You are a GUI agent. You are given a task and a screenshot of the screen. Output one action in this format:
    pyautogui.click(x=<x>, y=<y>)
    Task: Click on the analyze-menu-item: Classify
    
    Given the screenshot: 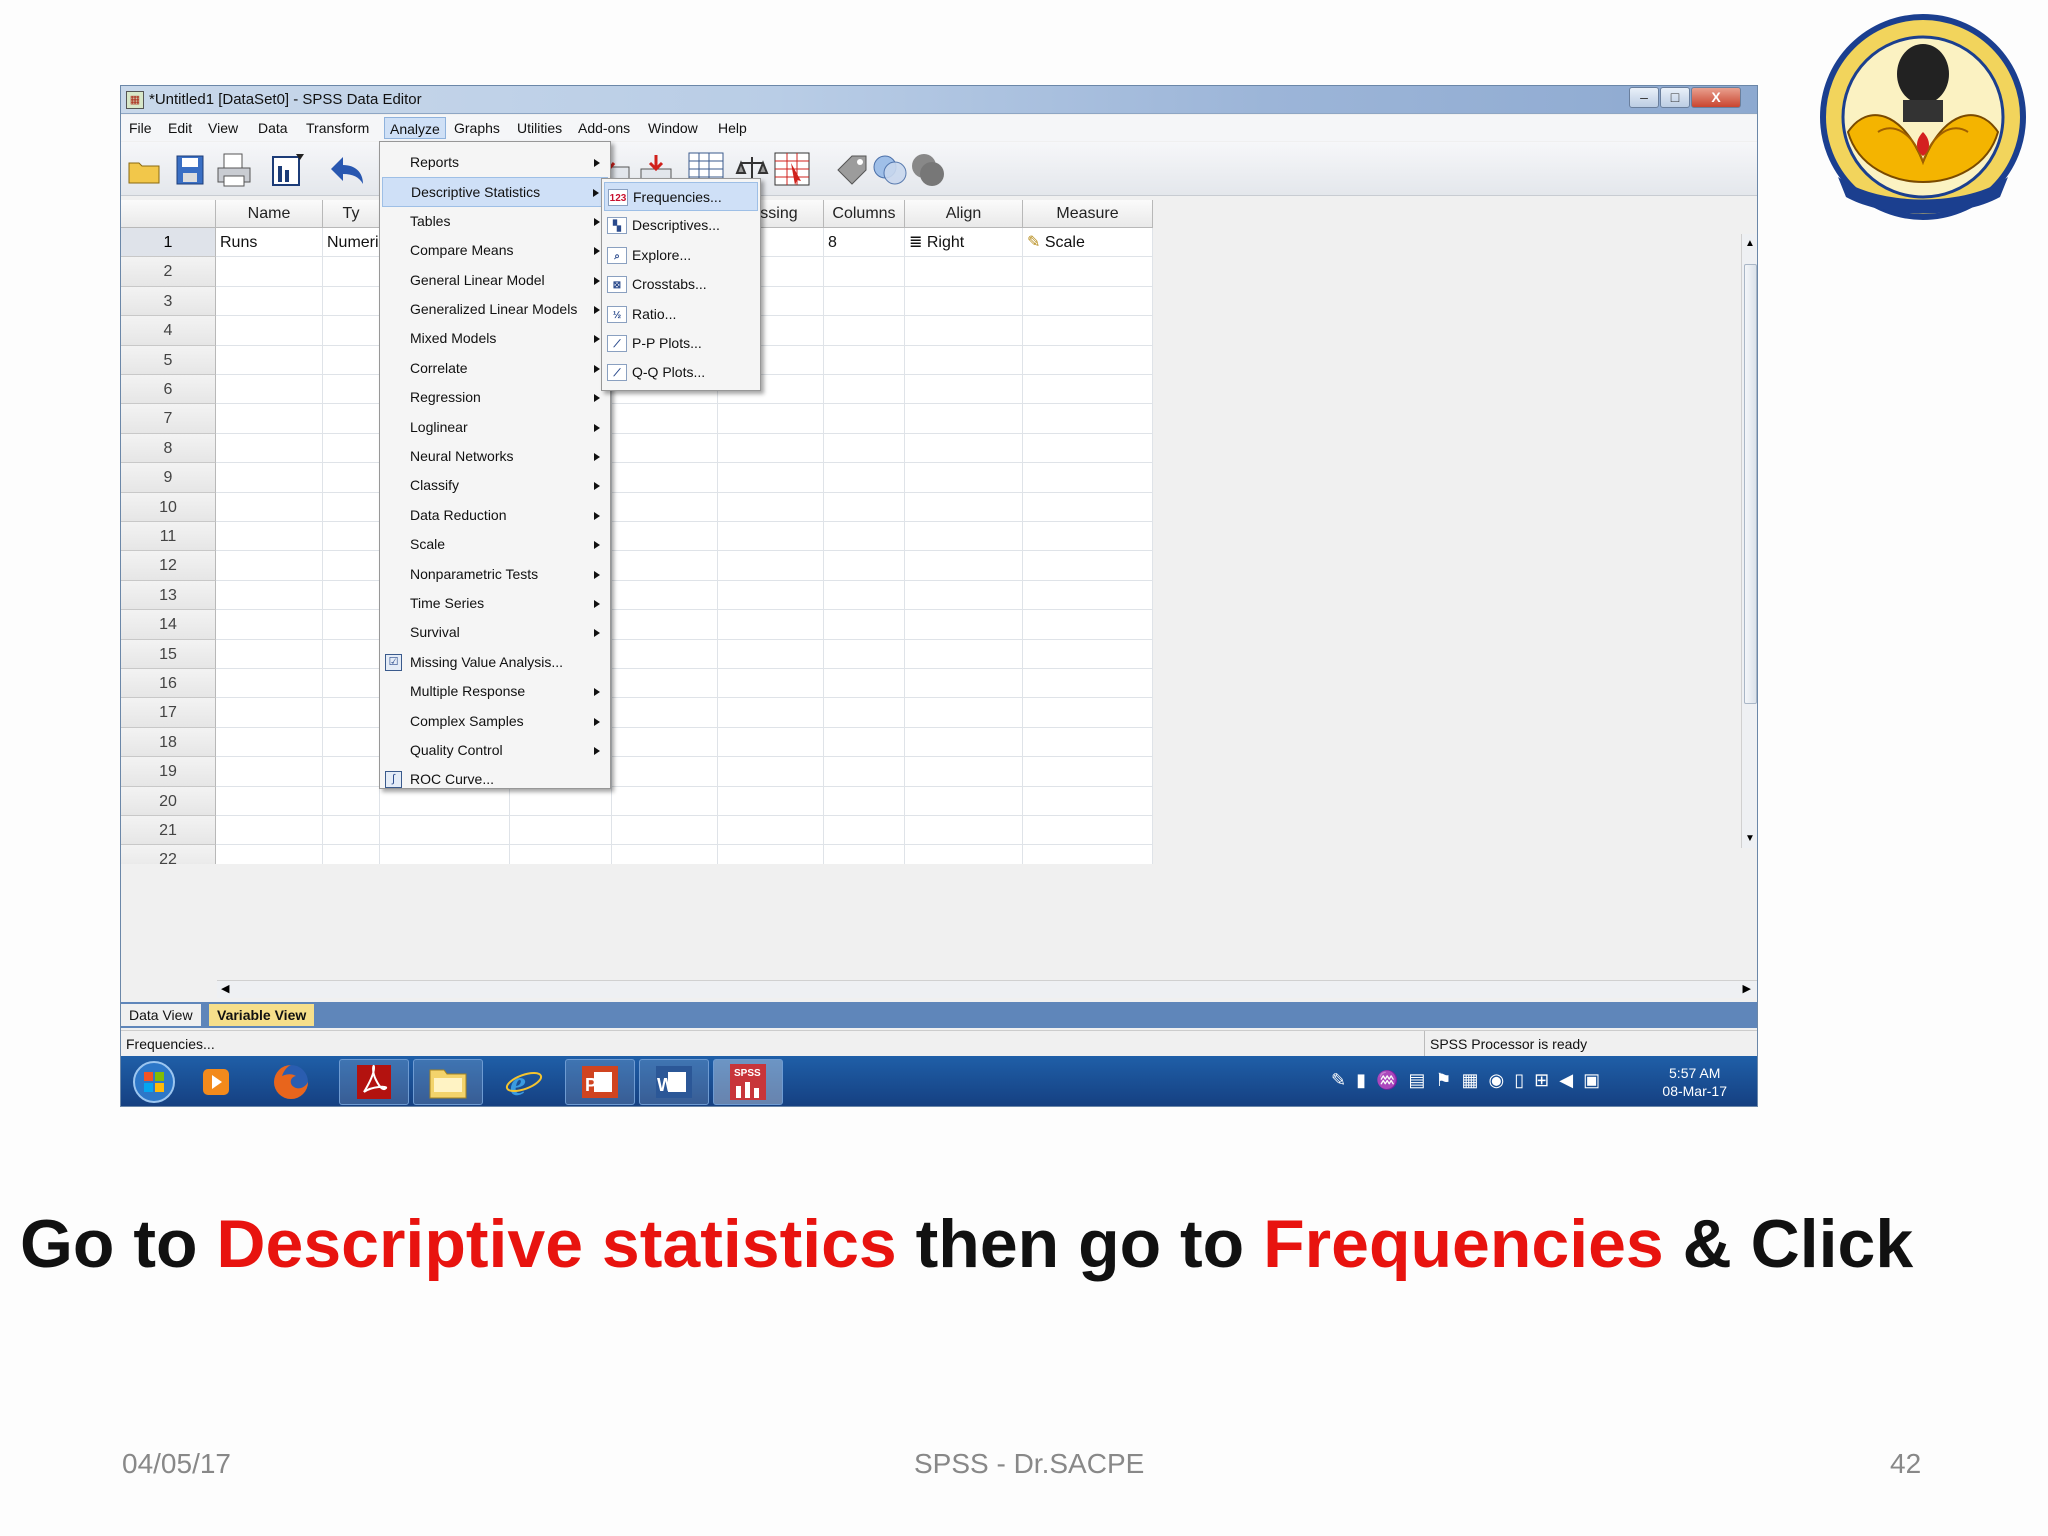 What is the action you would take?
    pyautogui.click(x=495, y=485)
    